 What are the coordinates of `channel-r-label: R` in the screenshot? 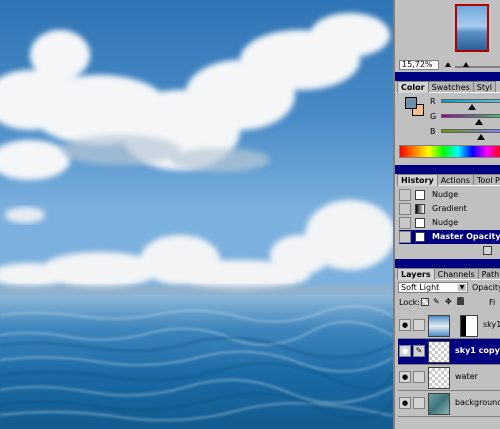 It's located at (433, 101).